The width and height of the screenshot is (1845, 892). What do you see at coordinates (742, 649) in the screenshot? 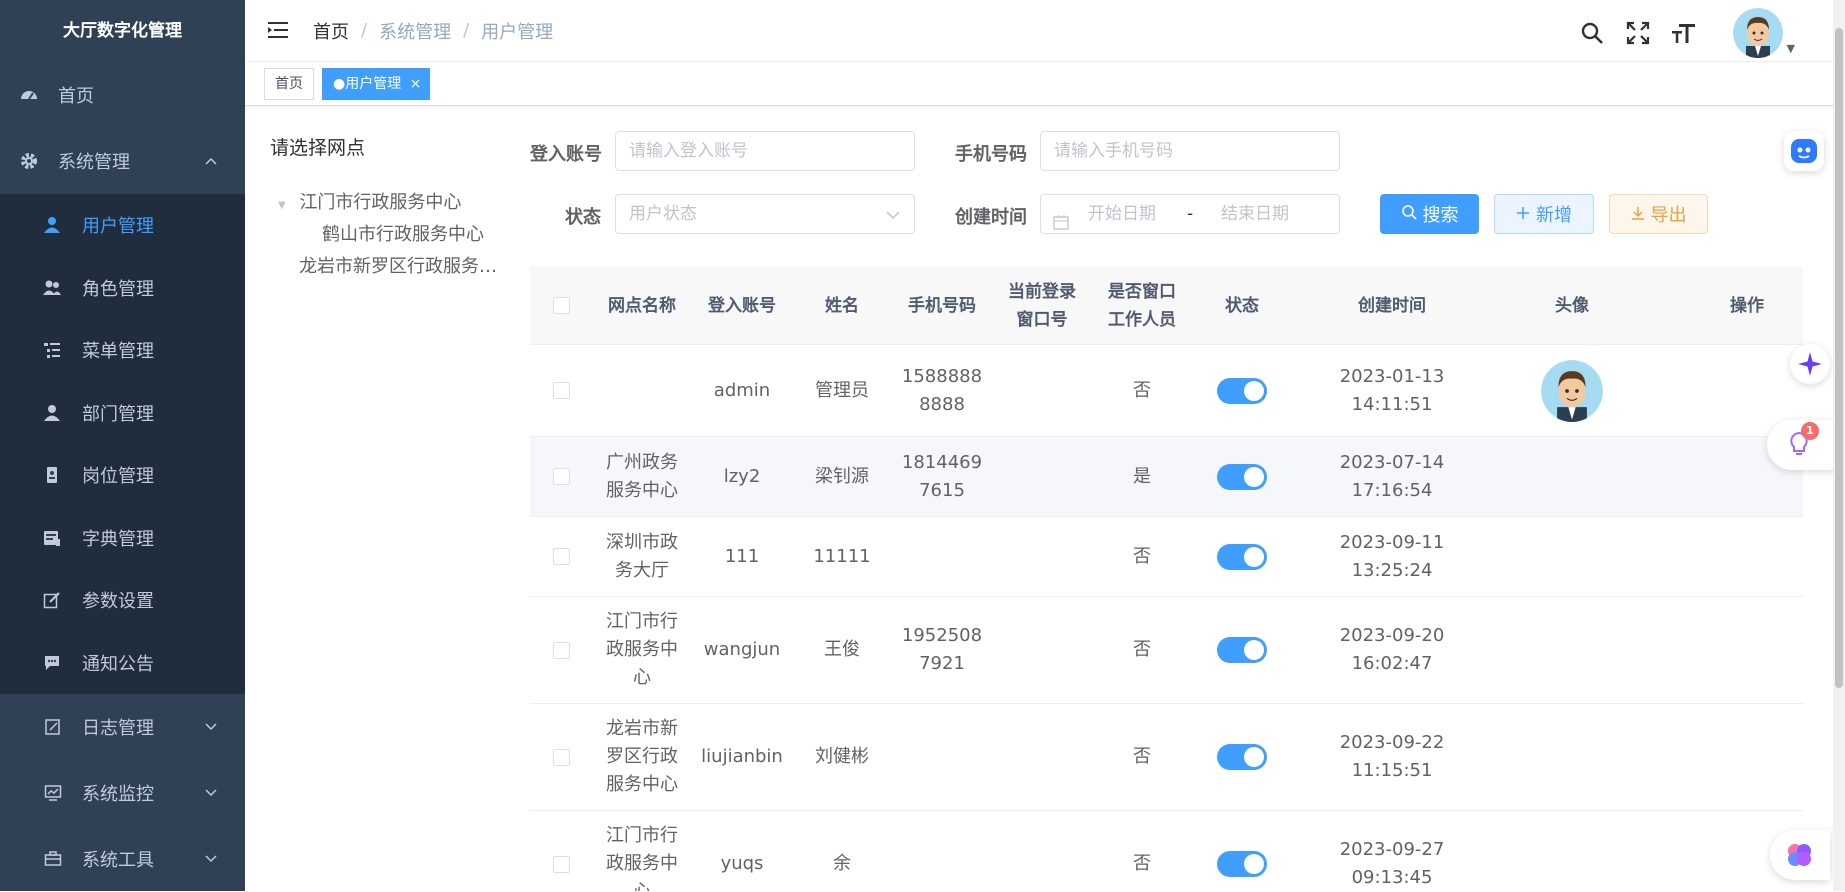
I see `cell-account: wangjun` at bounding box center [742, 649].